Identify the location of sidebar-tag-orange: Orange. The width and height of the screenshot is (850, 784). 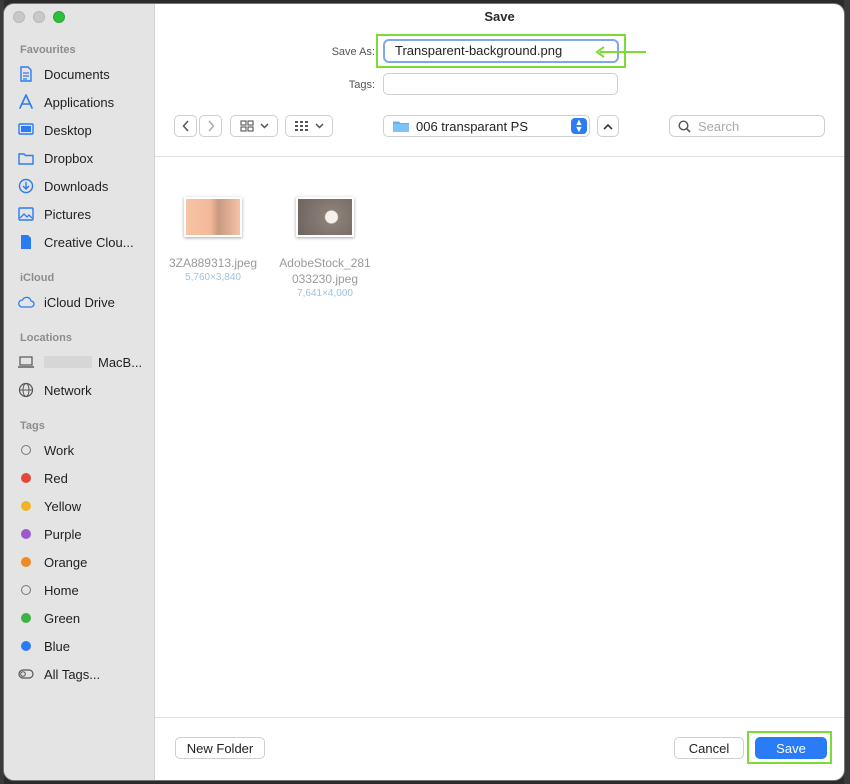
(84, 562).